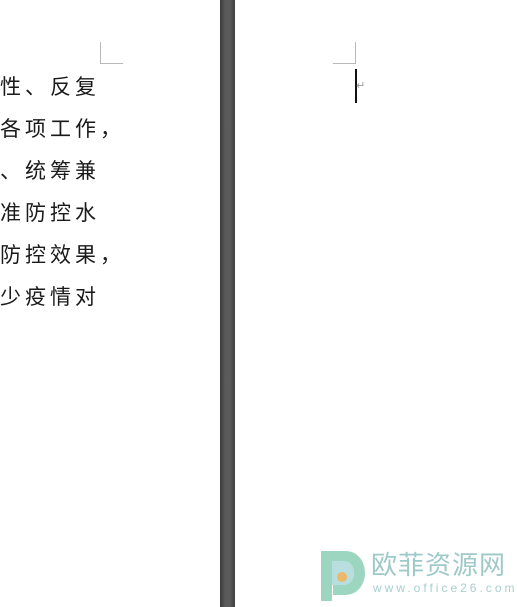 Image resolution: width=517 pixels, height=607 pixels. I want to click on text-line: 防控效果，, so click(62, 255).